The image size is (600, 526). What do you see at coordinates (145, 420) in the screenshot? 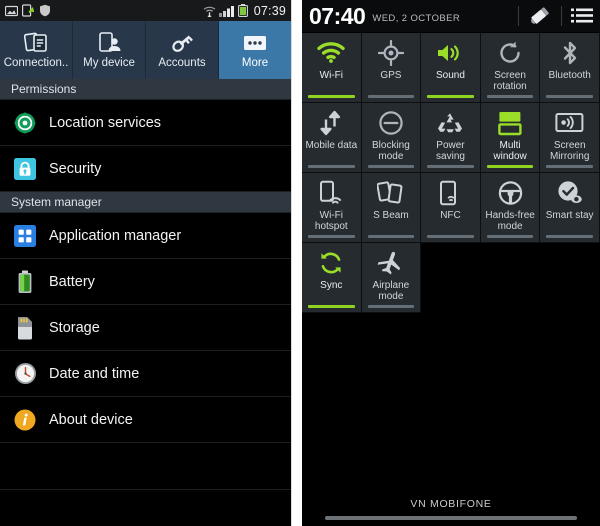
I see `settings-item-about-device: About device` at bounding box center [145, 420].